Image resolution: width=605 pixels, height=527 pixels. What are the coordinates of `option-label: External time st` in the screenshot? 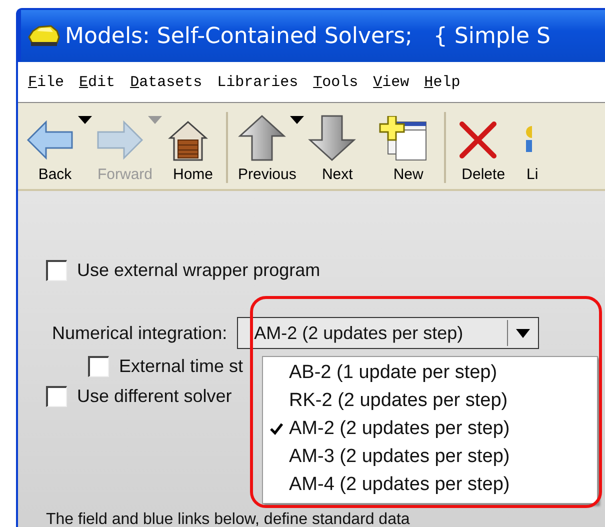 It's located at (181, 366).